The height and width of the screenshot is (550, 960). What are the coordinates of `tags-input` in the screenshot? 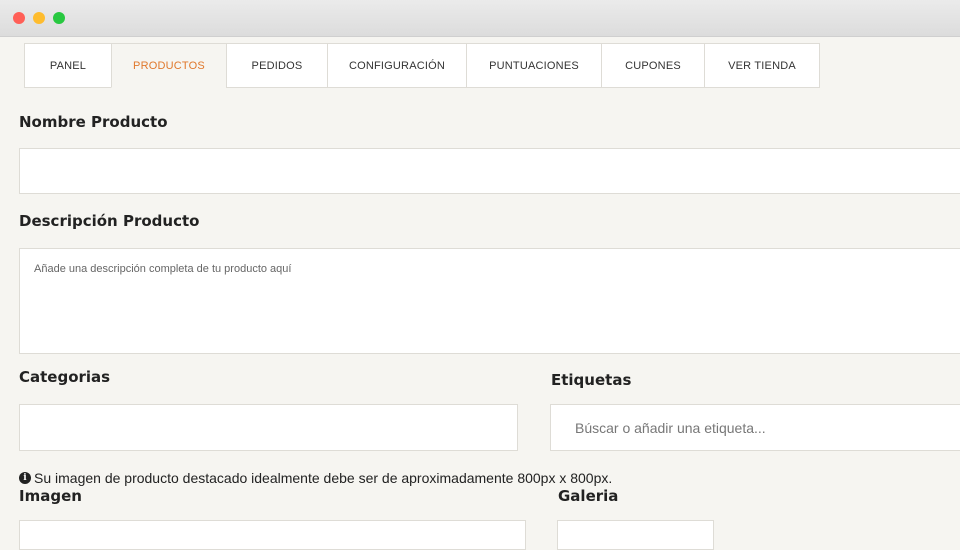 It's located at (755, 427).